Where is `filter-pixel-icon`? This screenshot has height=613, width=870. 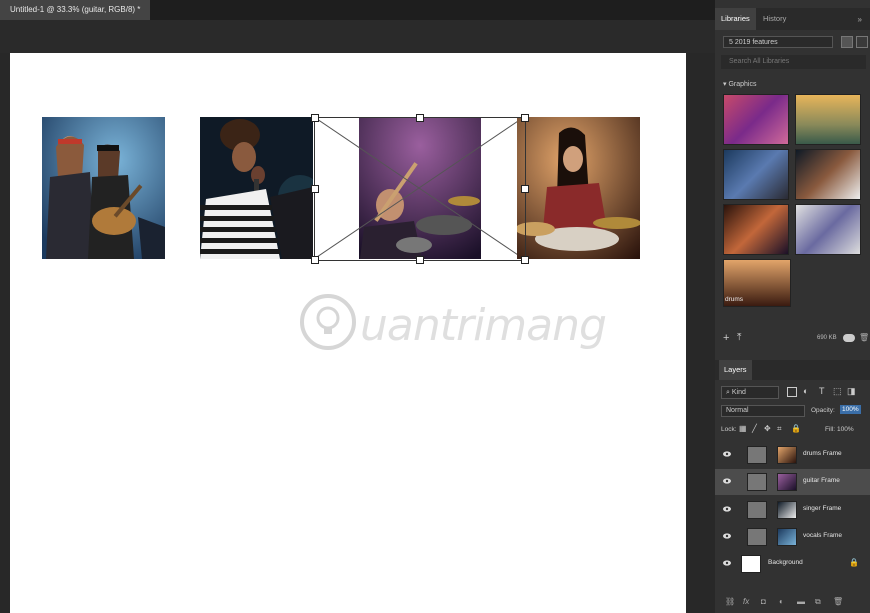
filter-pixel-icon is located at coordinates (792, 392).